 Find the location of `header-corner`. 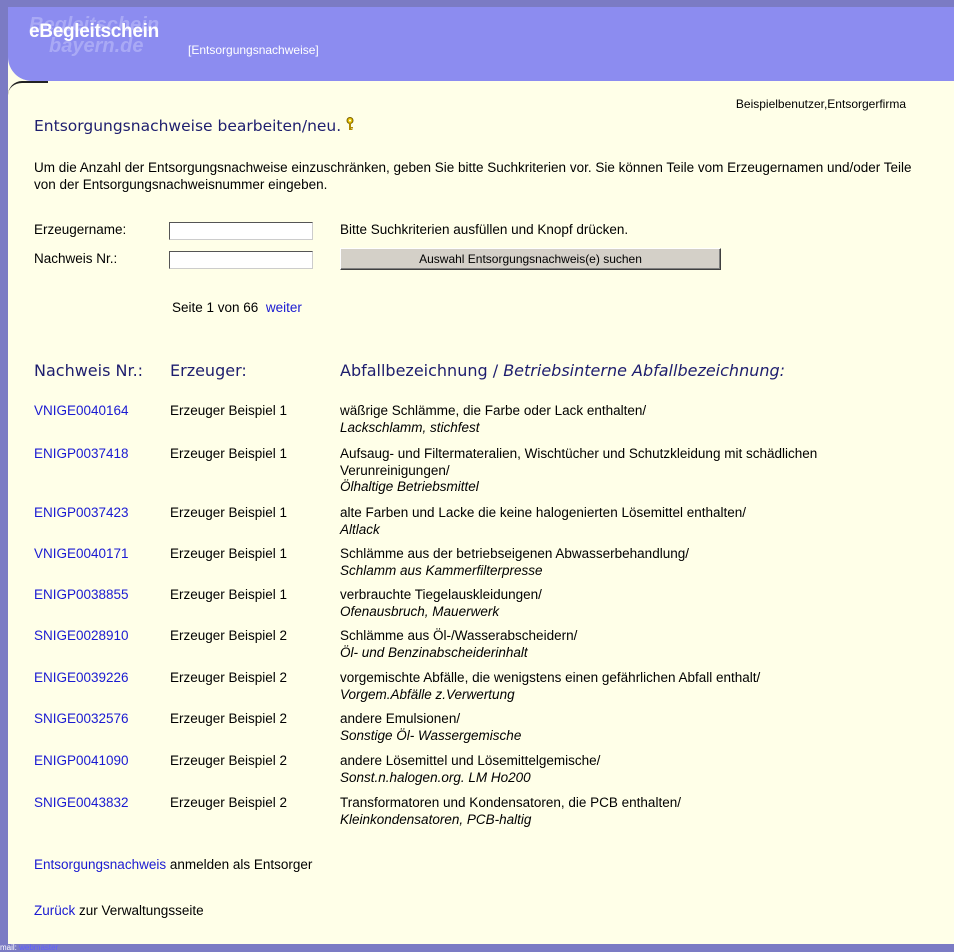

header-corner is located at coordinates (28, 88).